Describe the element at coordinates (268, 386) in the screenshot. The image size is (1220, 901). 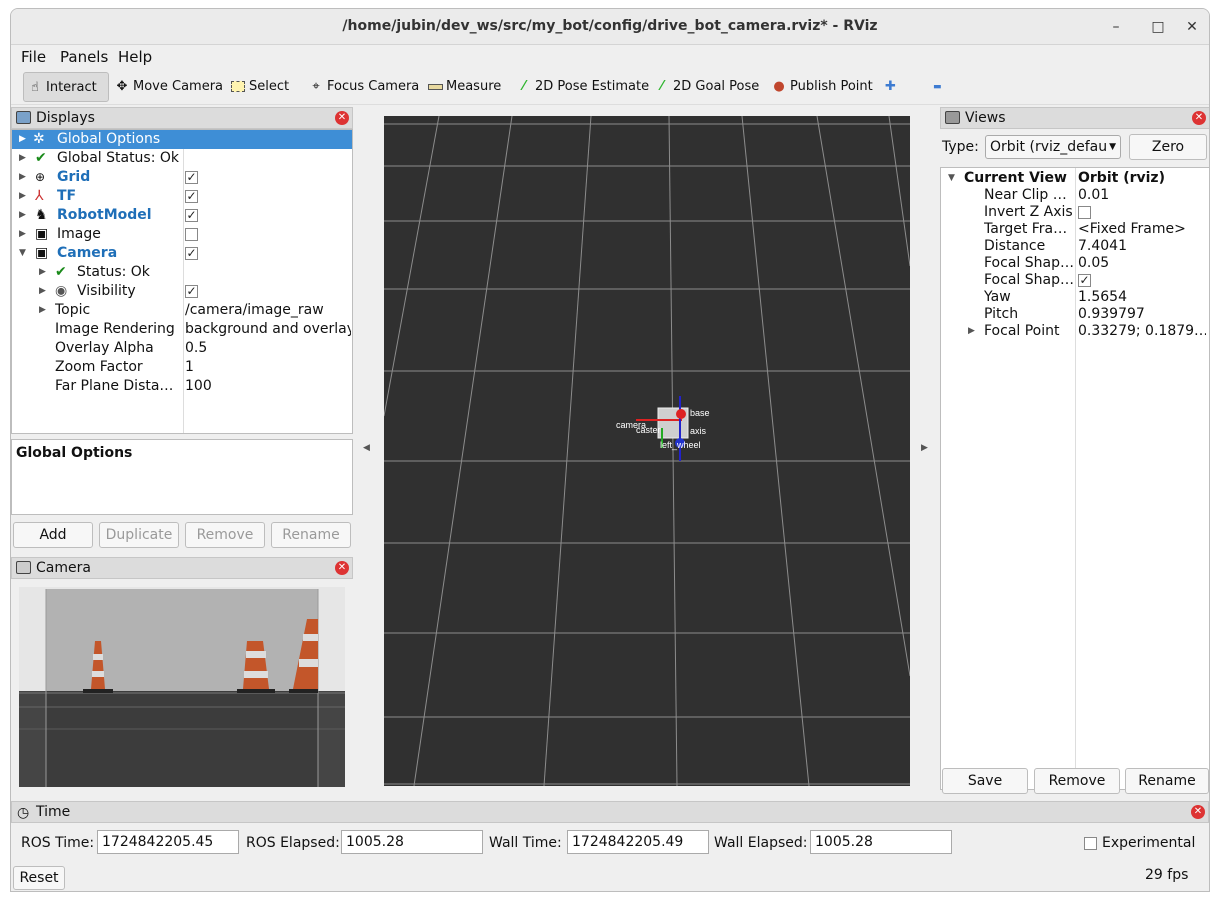
I see `far-plane-value: 100` at that location.